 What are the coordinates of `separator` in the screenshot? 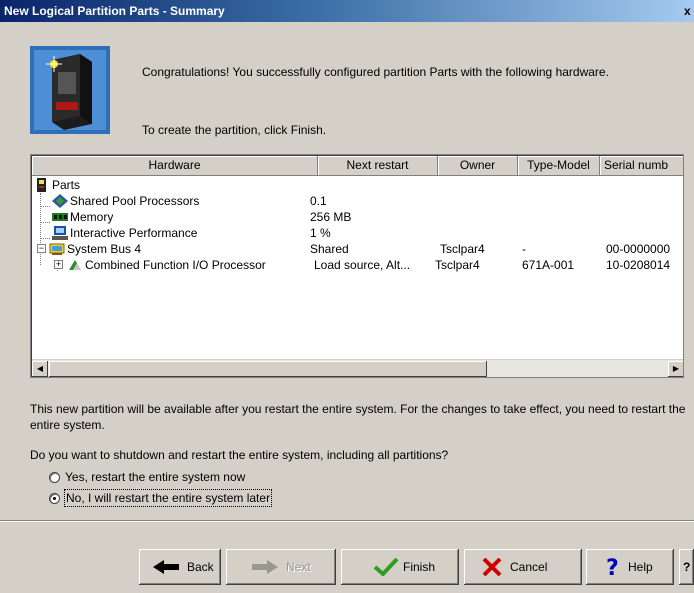 It's located at (347, 521).